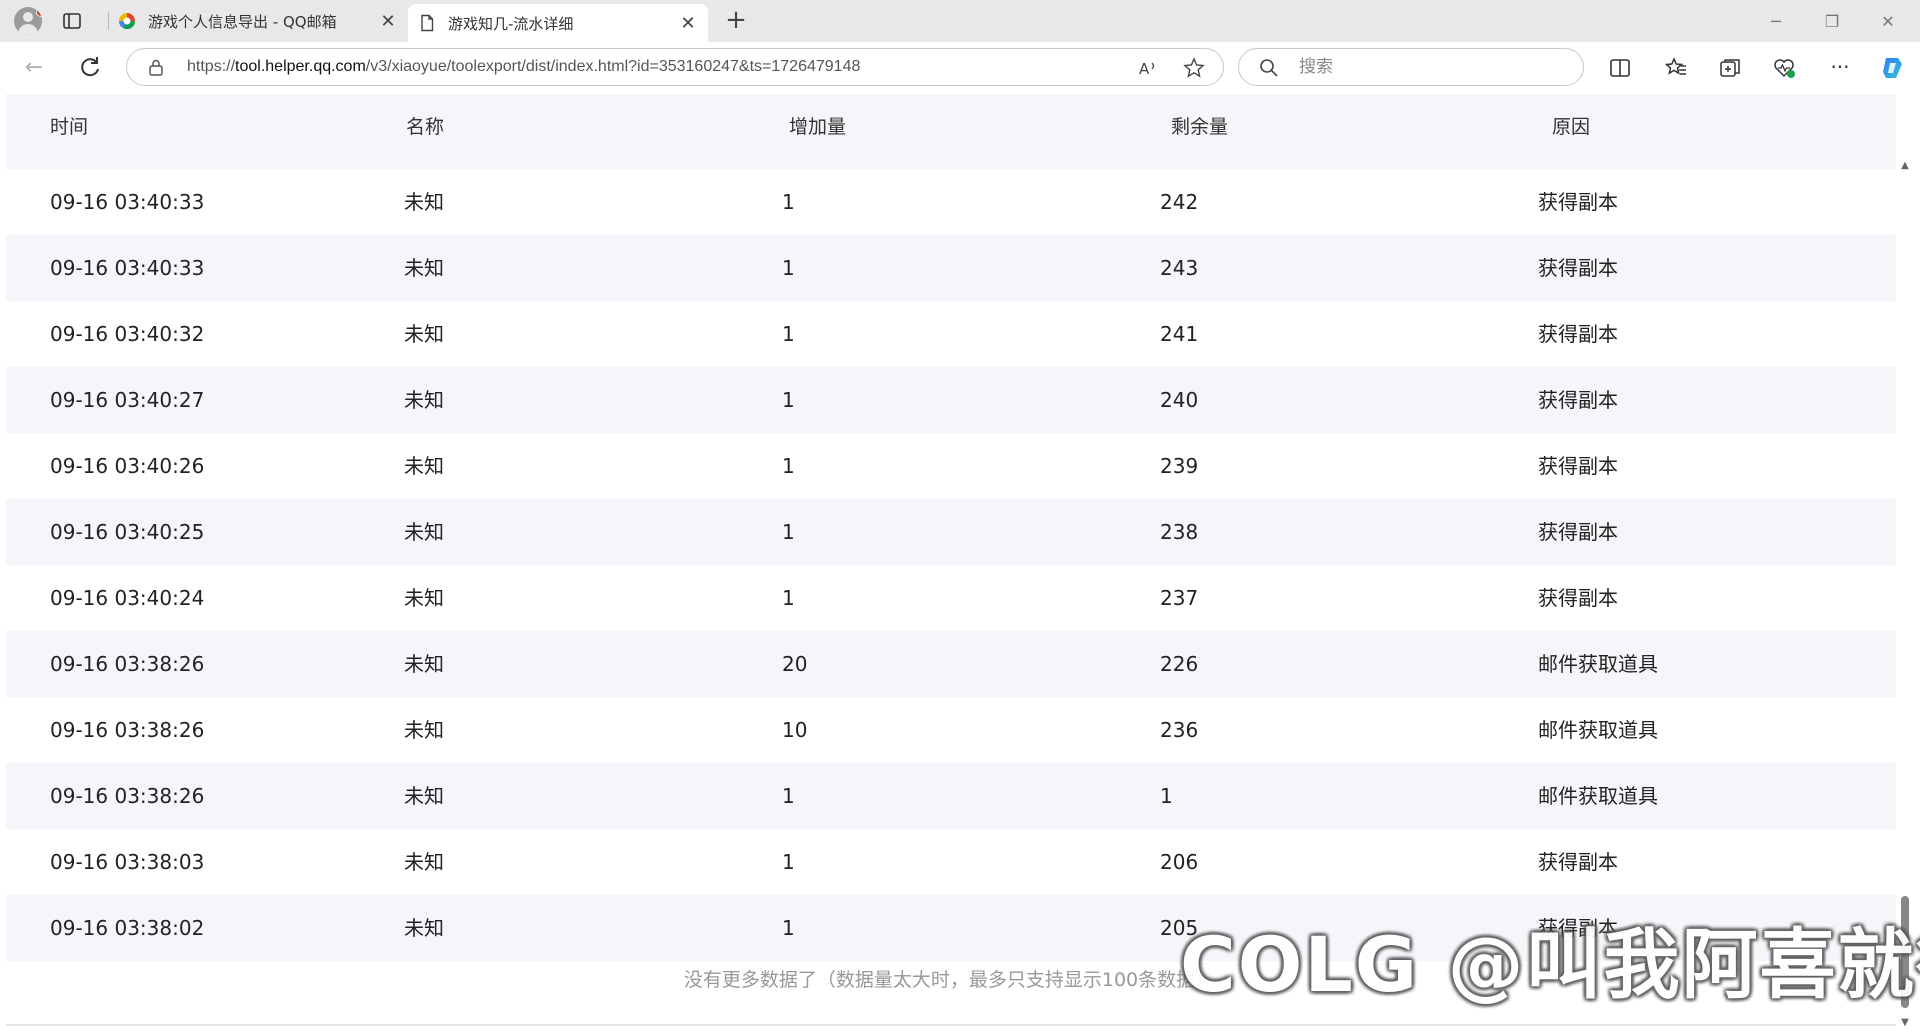 Image resolution: width=1920 pixels, height=1030 pixels. I want to click on tab-qq-mail: 游戏个人信息导出 - QQ邮箱 ✕, so click(258, 21).